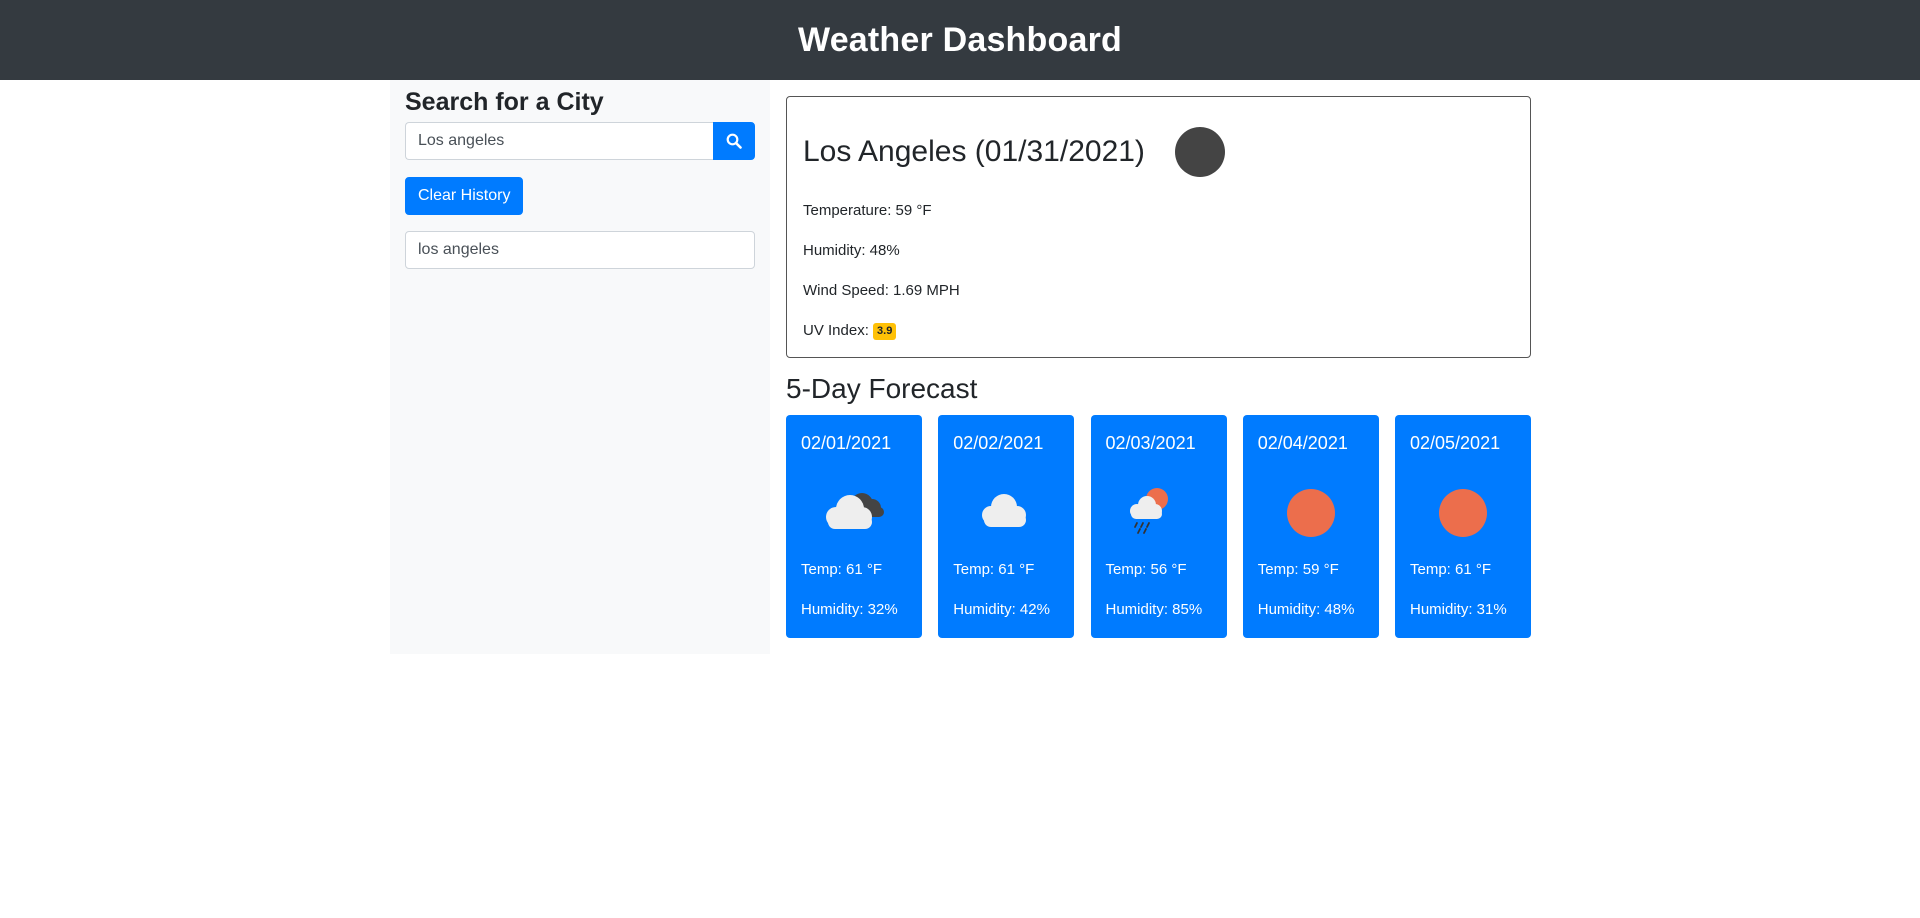 Image resolution: width=1920 pixels, height=918 pixels. Describe the element at coordinates (1455, 443) in the screenshot. I see `forecast-date: 02/05/2021` at that location.